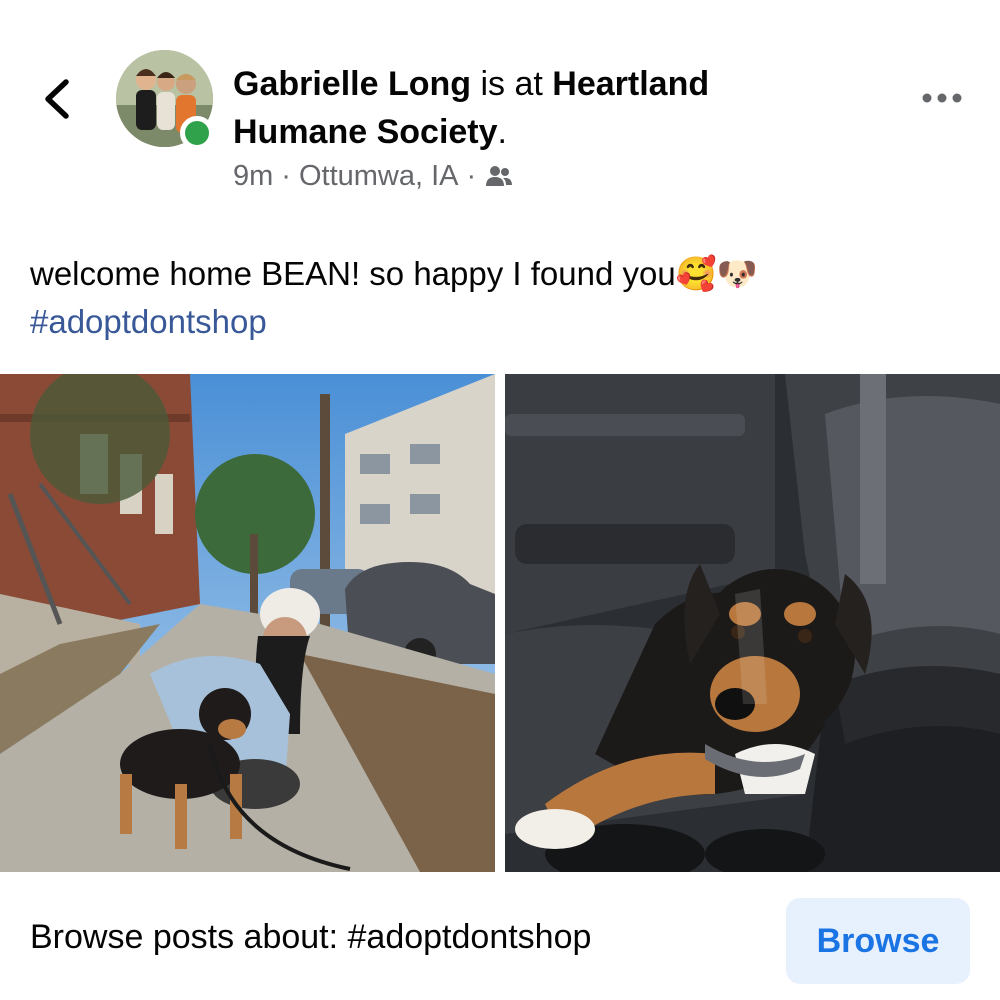 The width and height of the screenshot is (1000, 1000). Describe the element at coordinates (253, 176) in the screenshot. I see `post-time: 9m` at that location.